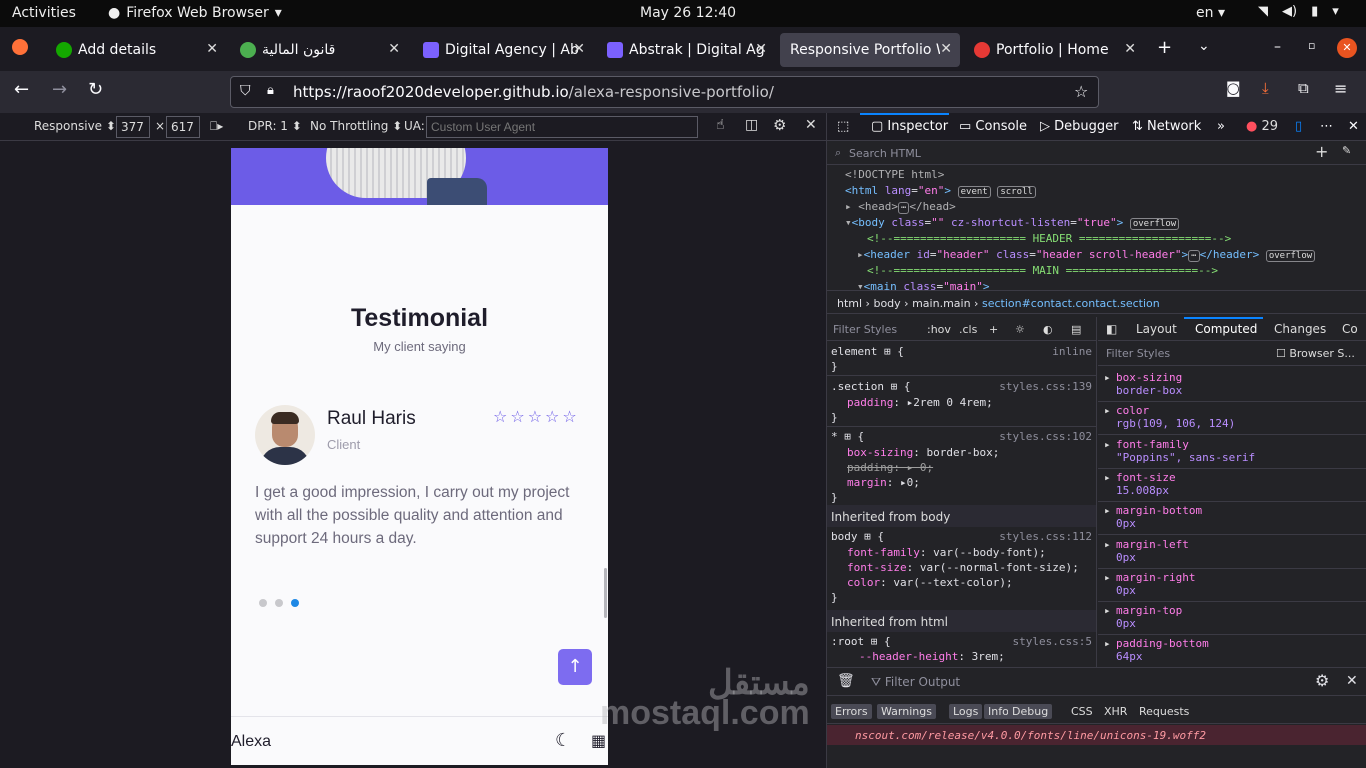 The height and width of the screenshot is (768, 1366). What do you see at coordinates (993, 329) in the screenshot?
I see `add-rule-icon: +` at bounding box center [993, 329].